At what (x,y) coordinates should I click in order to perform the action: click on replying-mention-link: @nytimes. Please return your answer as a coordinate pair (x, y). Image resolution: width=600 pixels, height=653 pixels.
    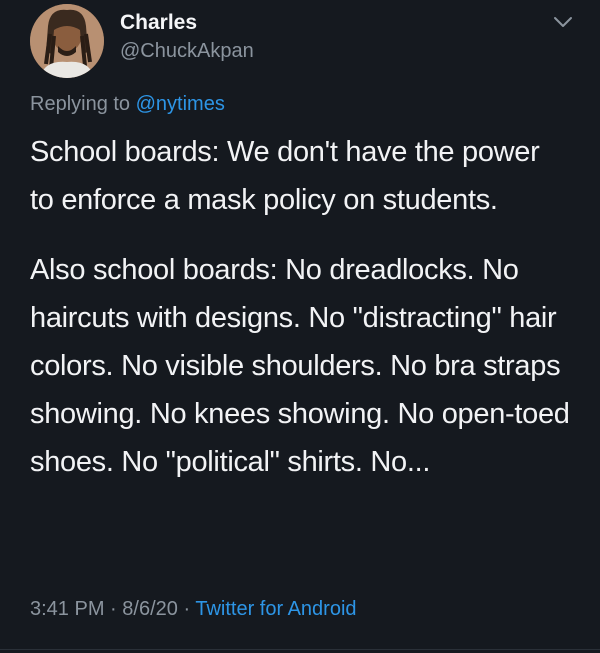
    Looking at the image, I should click on (180, 104).